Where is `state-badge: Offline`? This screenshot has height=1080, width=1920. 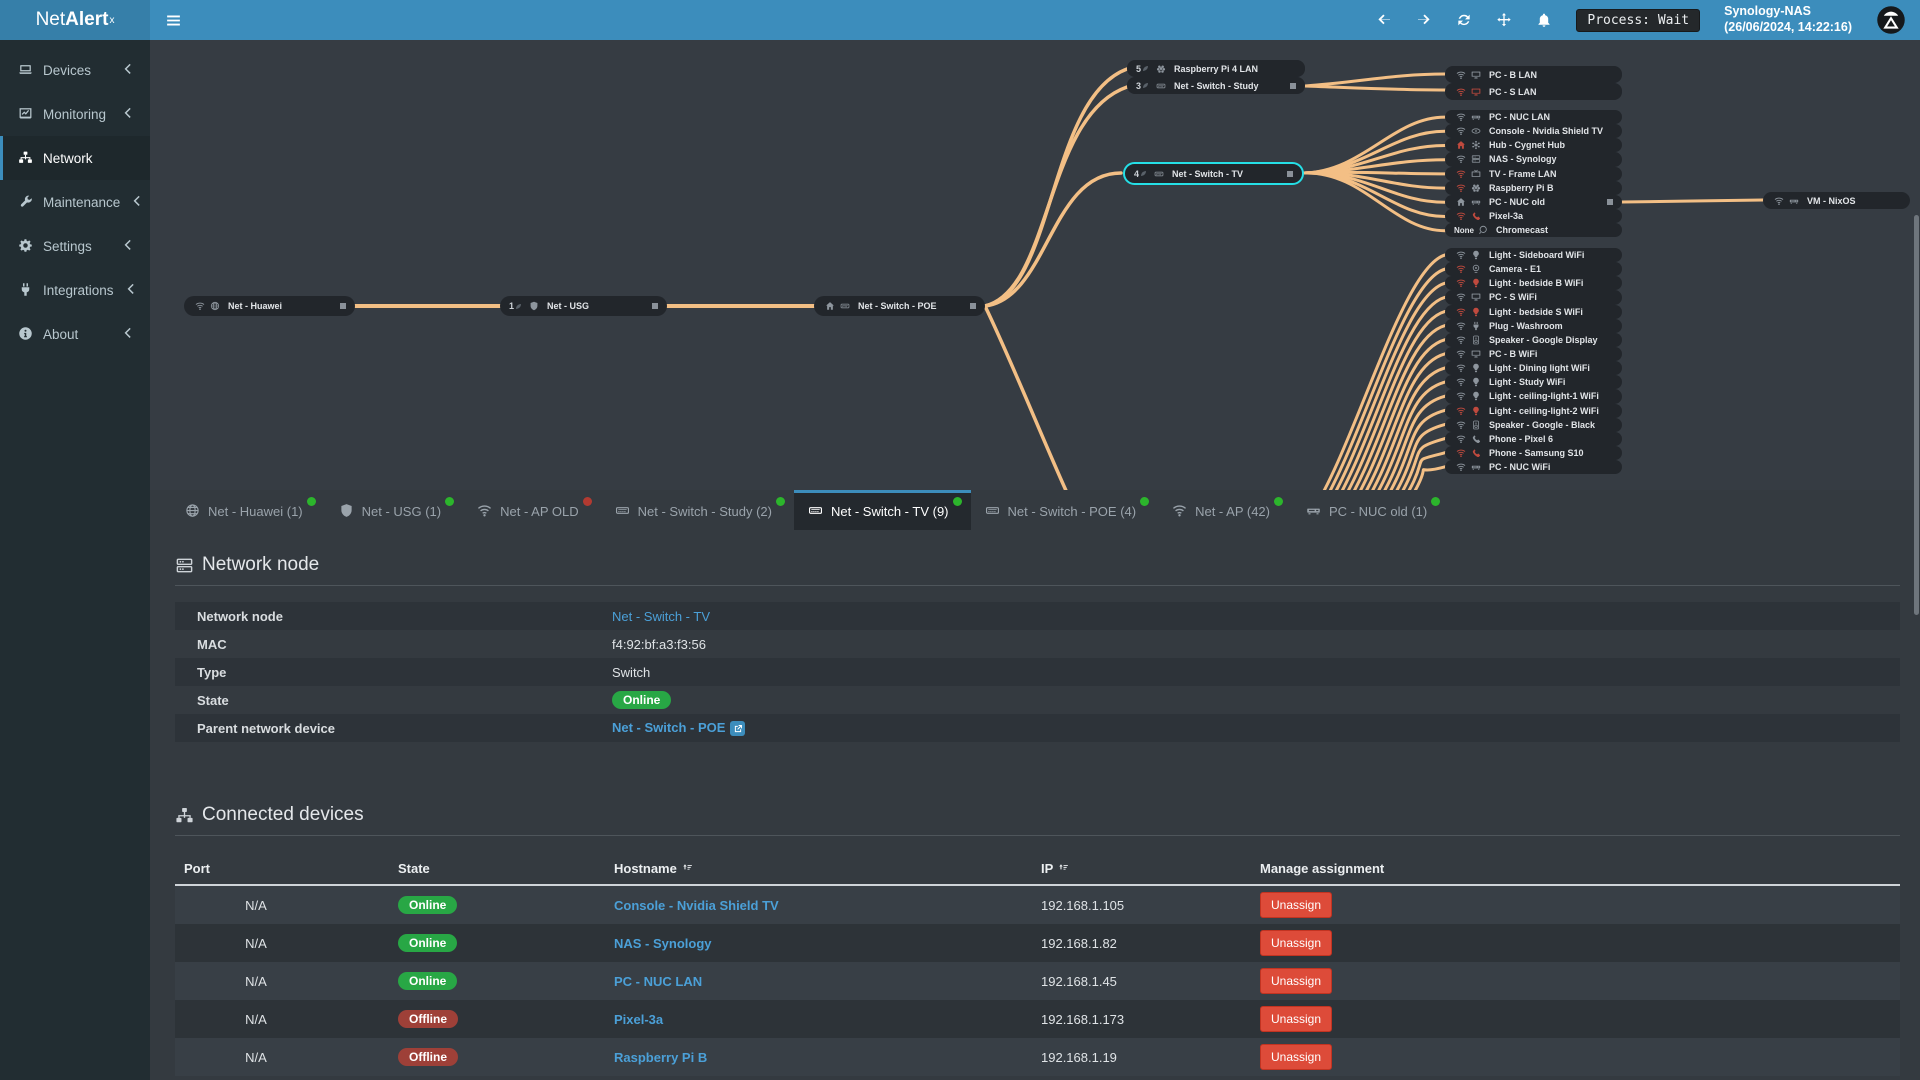
state-badge: Offline is located at coordinates (428, 1019).